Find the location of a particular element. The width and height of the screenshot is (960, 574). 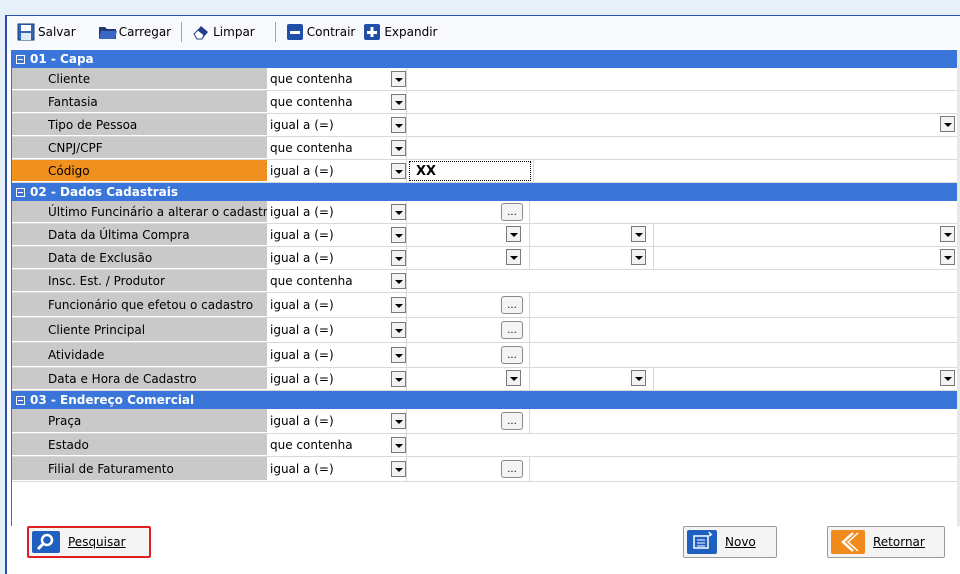

new-button: Novo is located at coordinates (730, 542).